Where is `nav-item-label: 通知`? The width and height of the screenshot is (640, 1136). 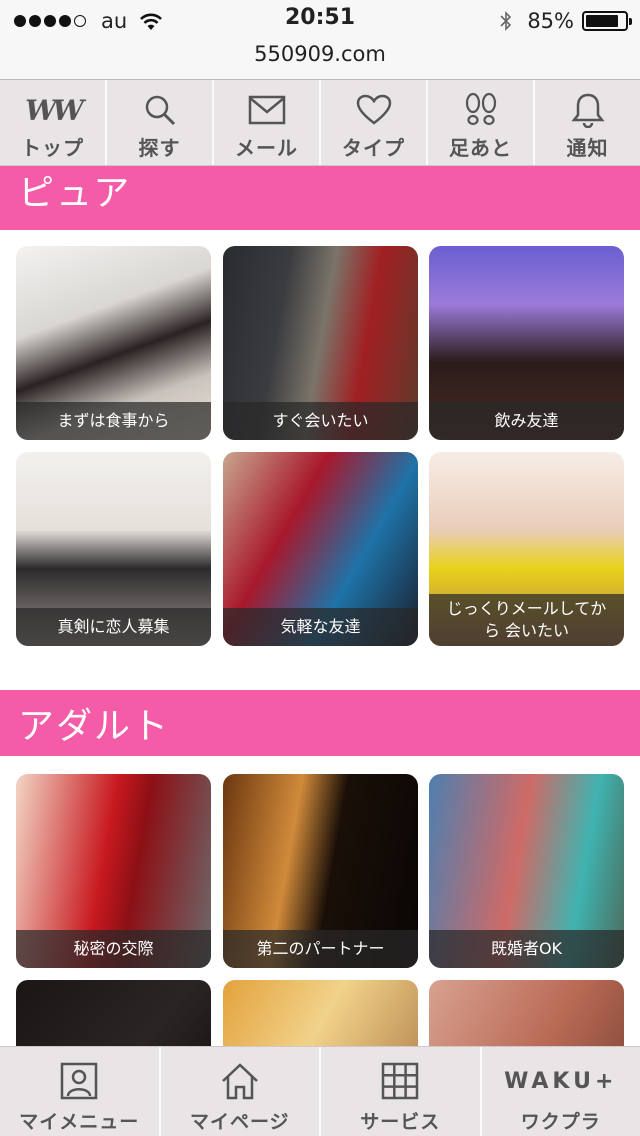
nav-item-label: 通知 is located at coordinates (587, 148).